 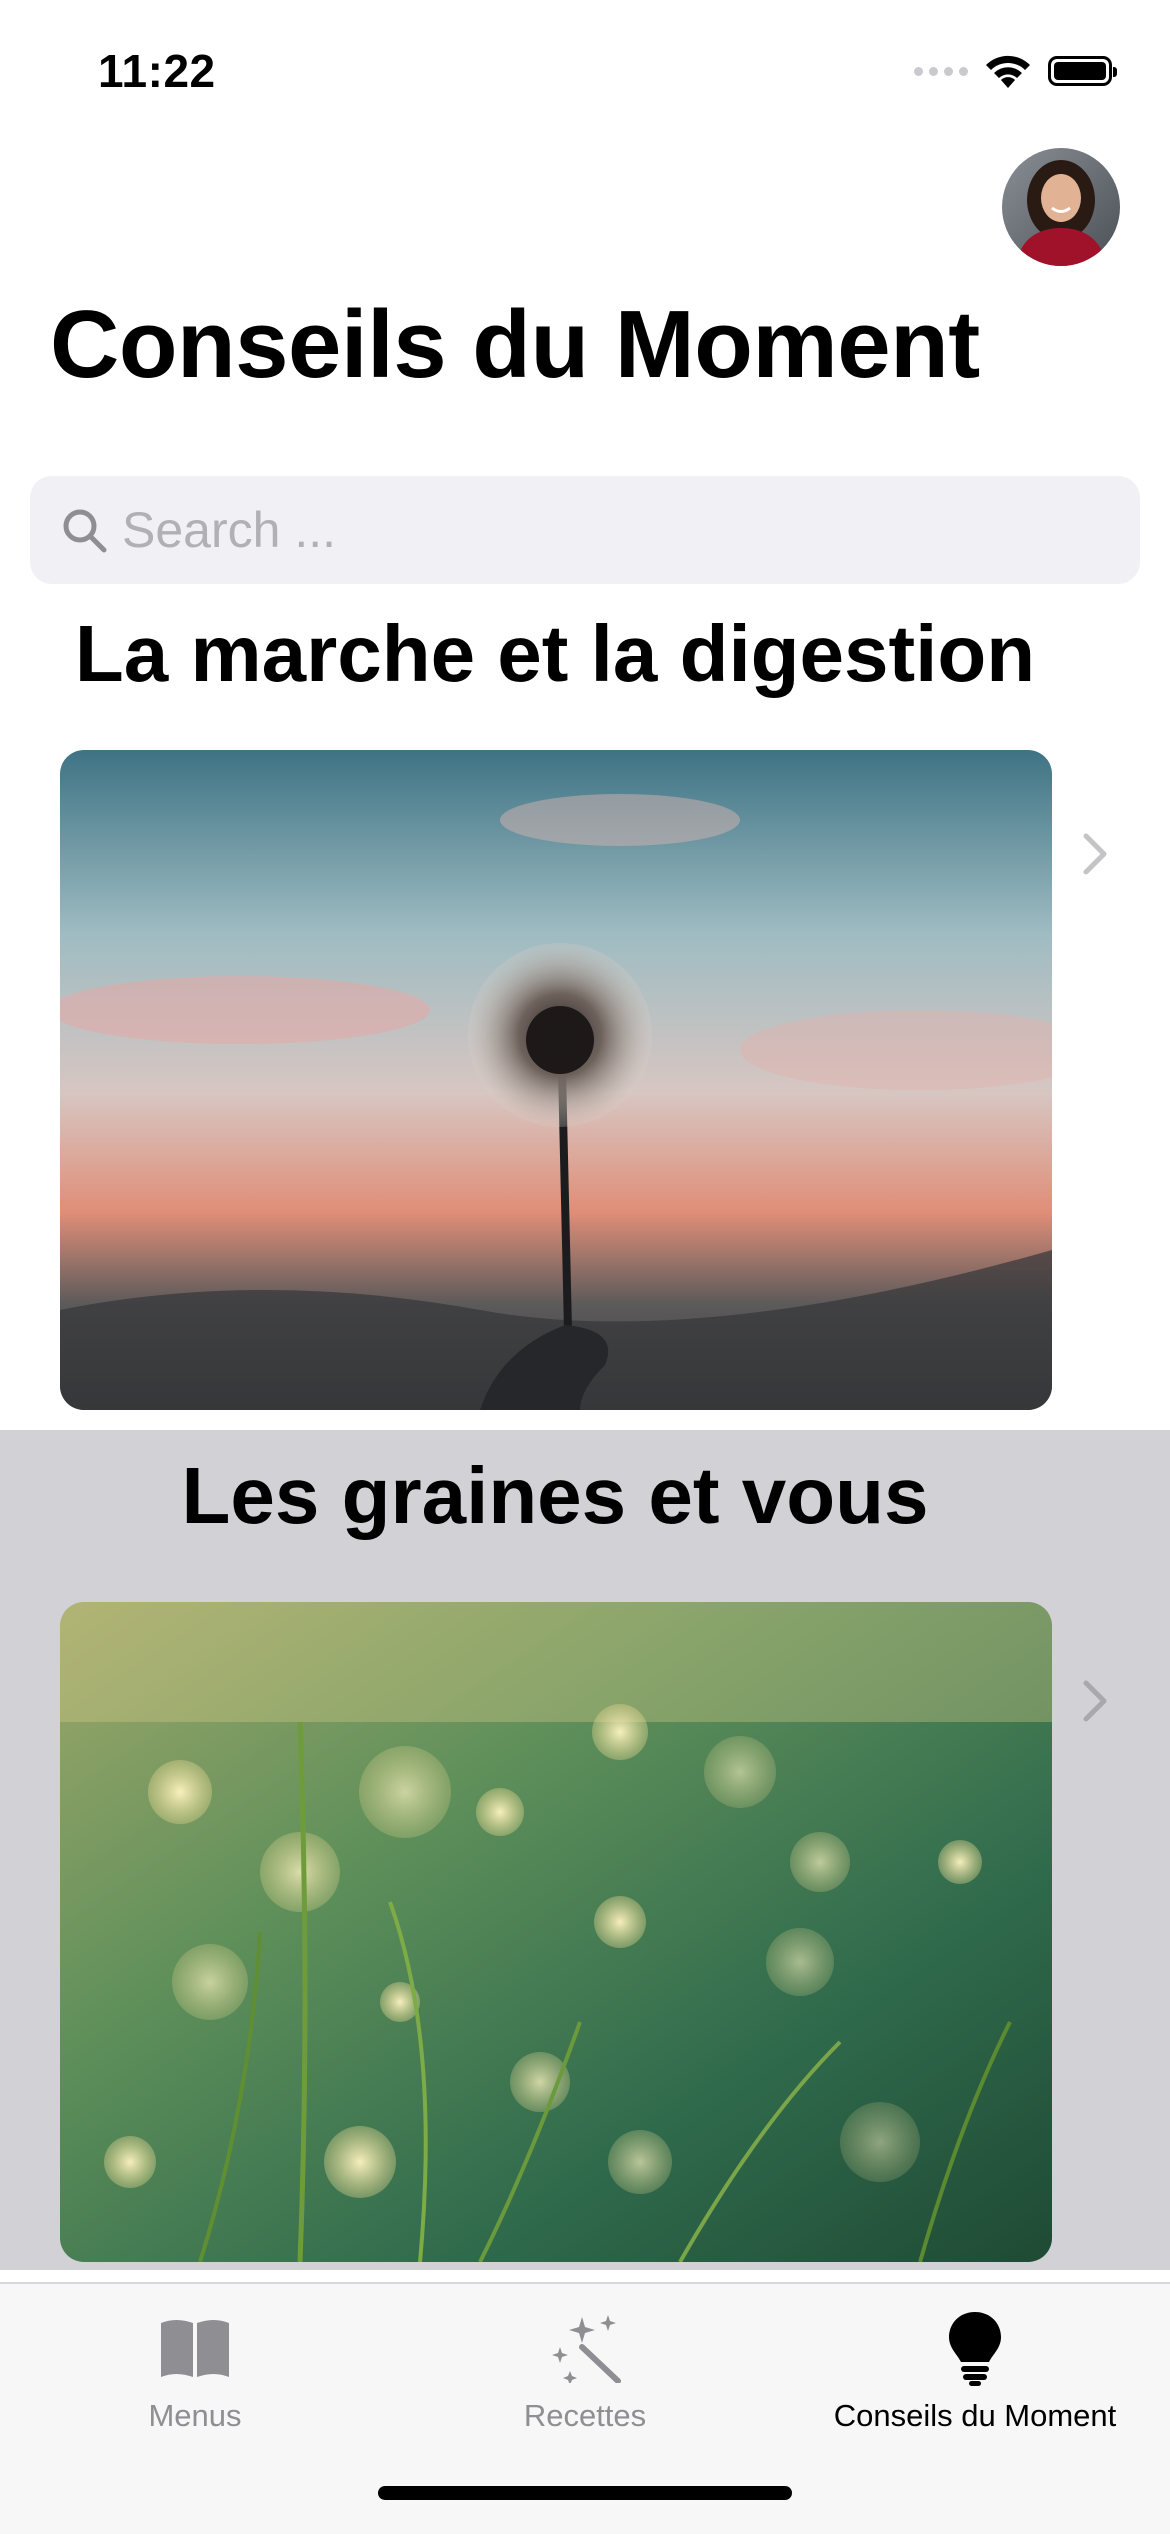 What do you see at coordinates (515, 344) in the screenshot?
I see `page-title: Conseils du Moment` at bounding box center [515, 344].